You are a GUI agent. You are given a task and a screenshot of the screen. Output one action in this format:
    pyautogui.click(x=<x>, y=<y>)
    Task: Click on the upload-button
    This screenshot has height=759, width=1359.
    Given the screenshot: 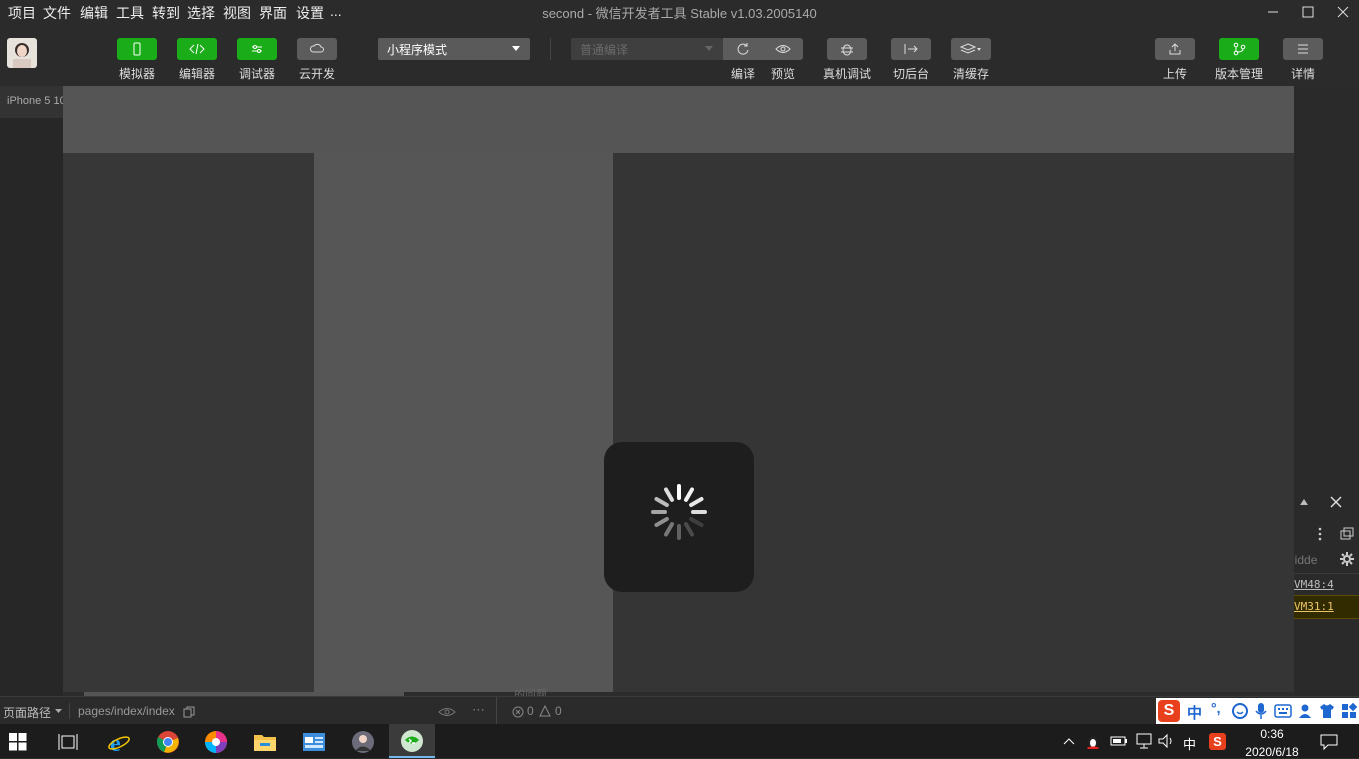 What is the action you would take?
    pyautogui.click(x=1175, y=49)
    